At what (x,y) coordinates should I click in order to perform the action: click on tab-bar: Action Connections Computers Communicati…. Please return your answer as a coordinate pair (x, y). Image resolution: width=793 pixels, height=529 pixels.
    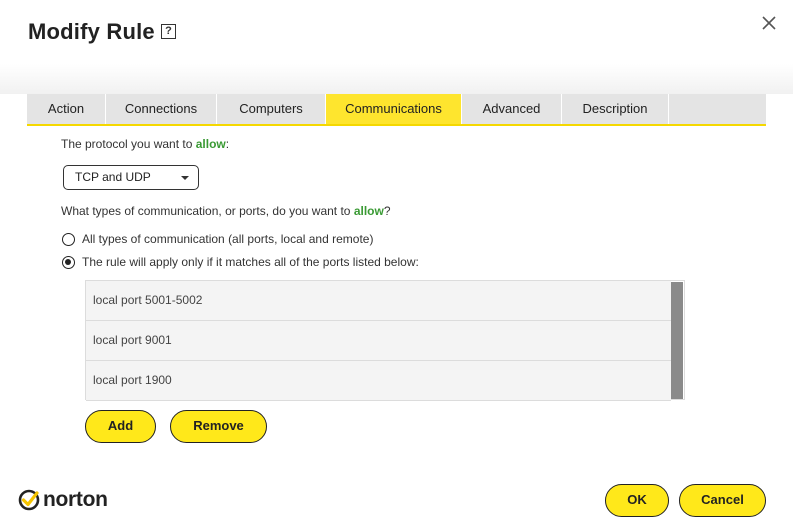
    Looking at the image, I should click on (396, 110).